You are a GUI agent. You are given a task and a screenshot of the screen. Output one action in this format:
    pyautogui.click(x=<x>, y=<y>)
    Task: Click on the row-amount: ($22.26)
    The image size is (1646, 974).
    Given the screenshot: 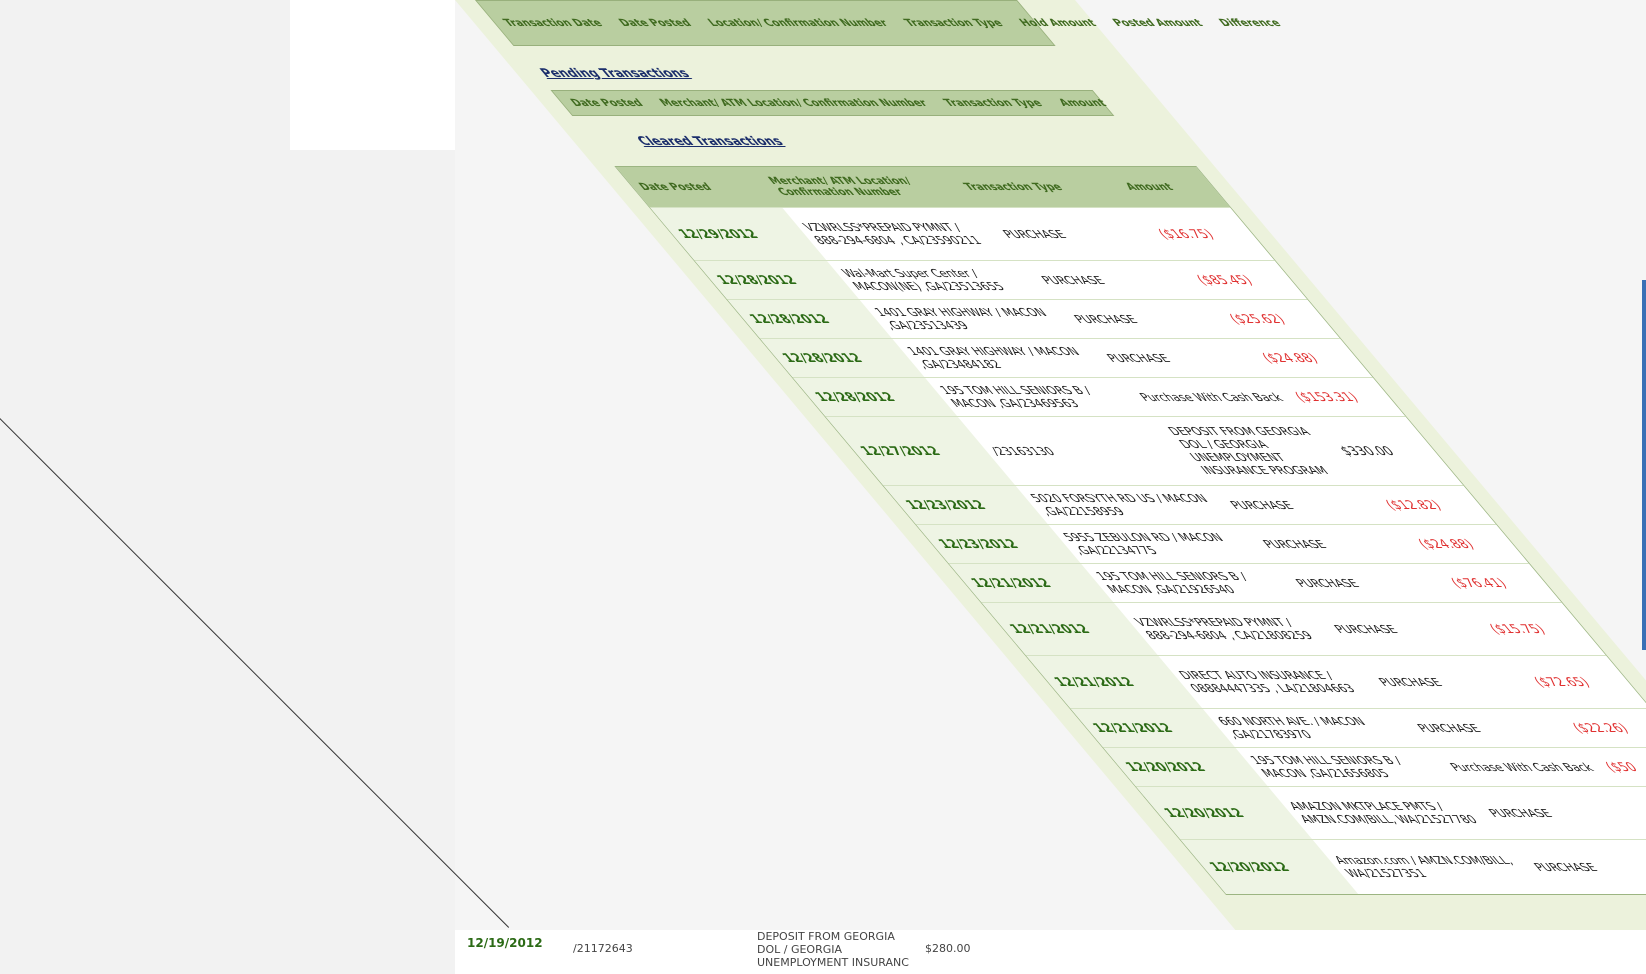 What is the action you would take?
    pyautogui.click(x=1600, y=728)
    